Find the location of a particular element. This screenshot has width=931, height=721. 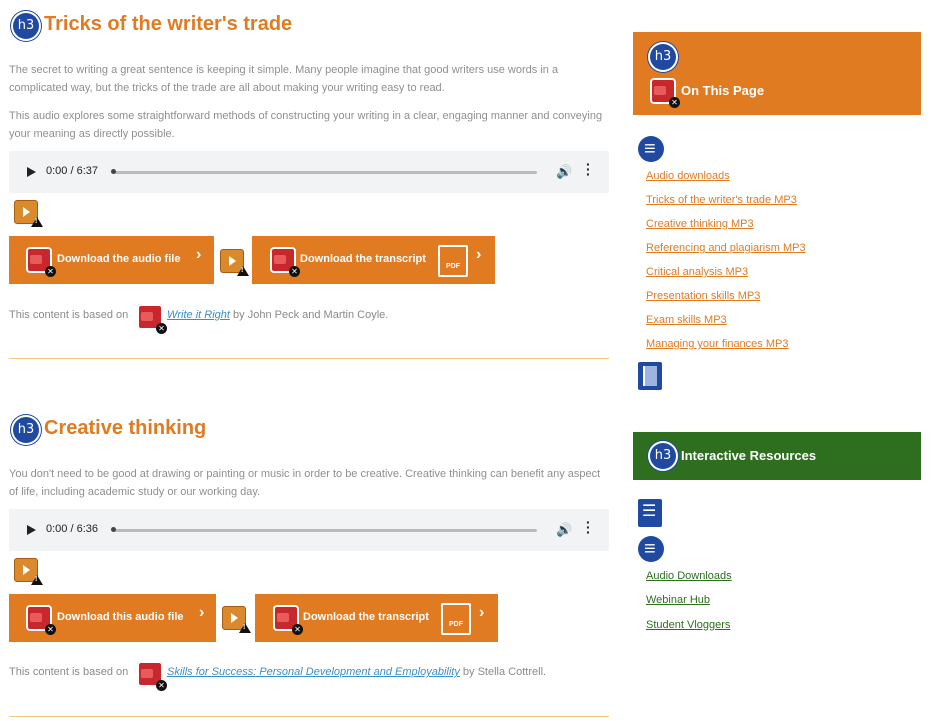

sidebar-link-critical-mp3: Critical analysis MP3 is located at coordinates (781, 278).